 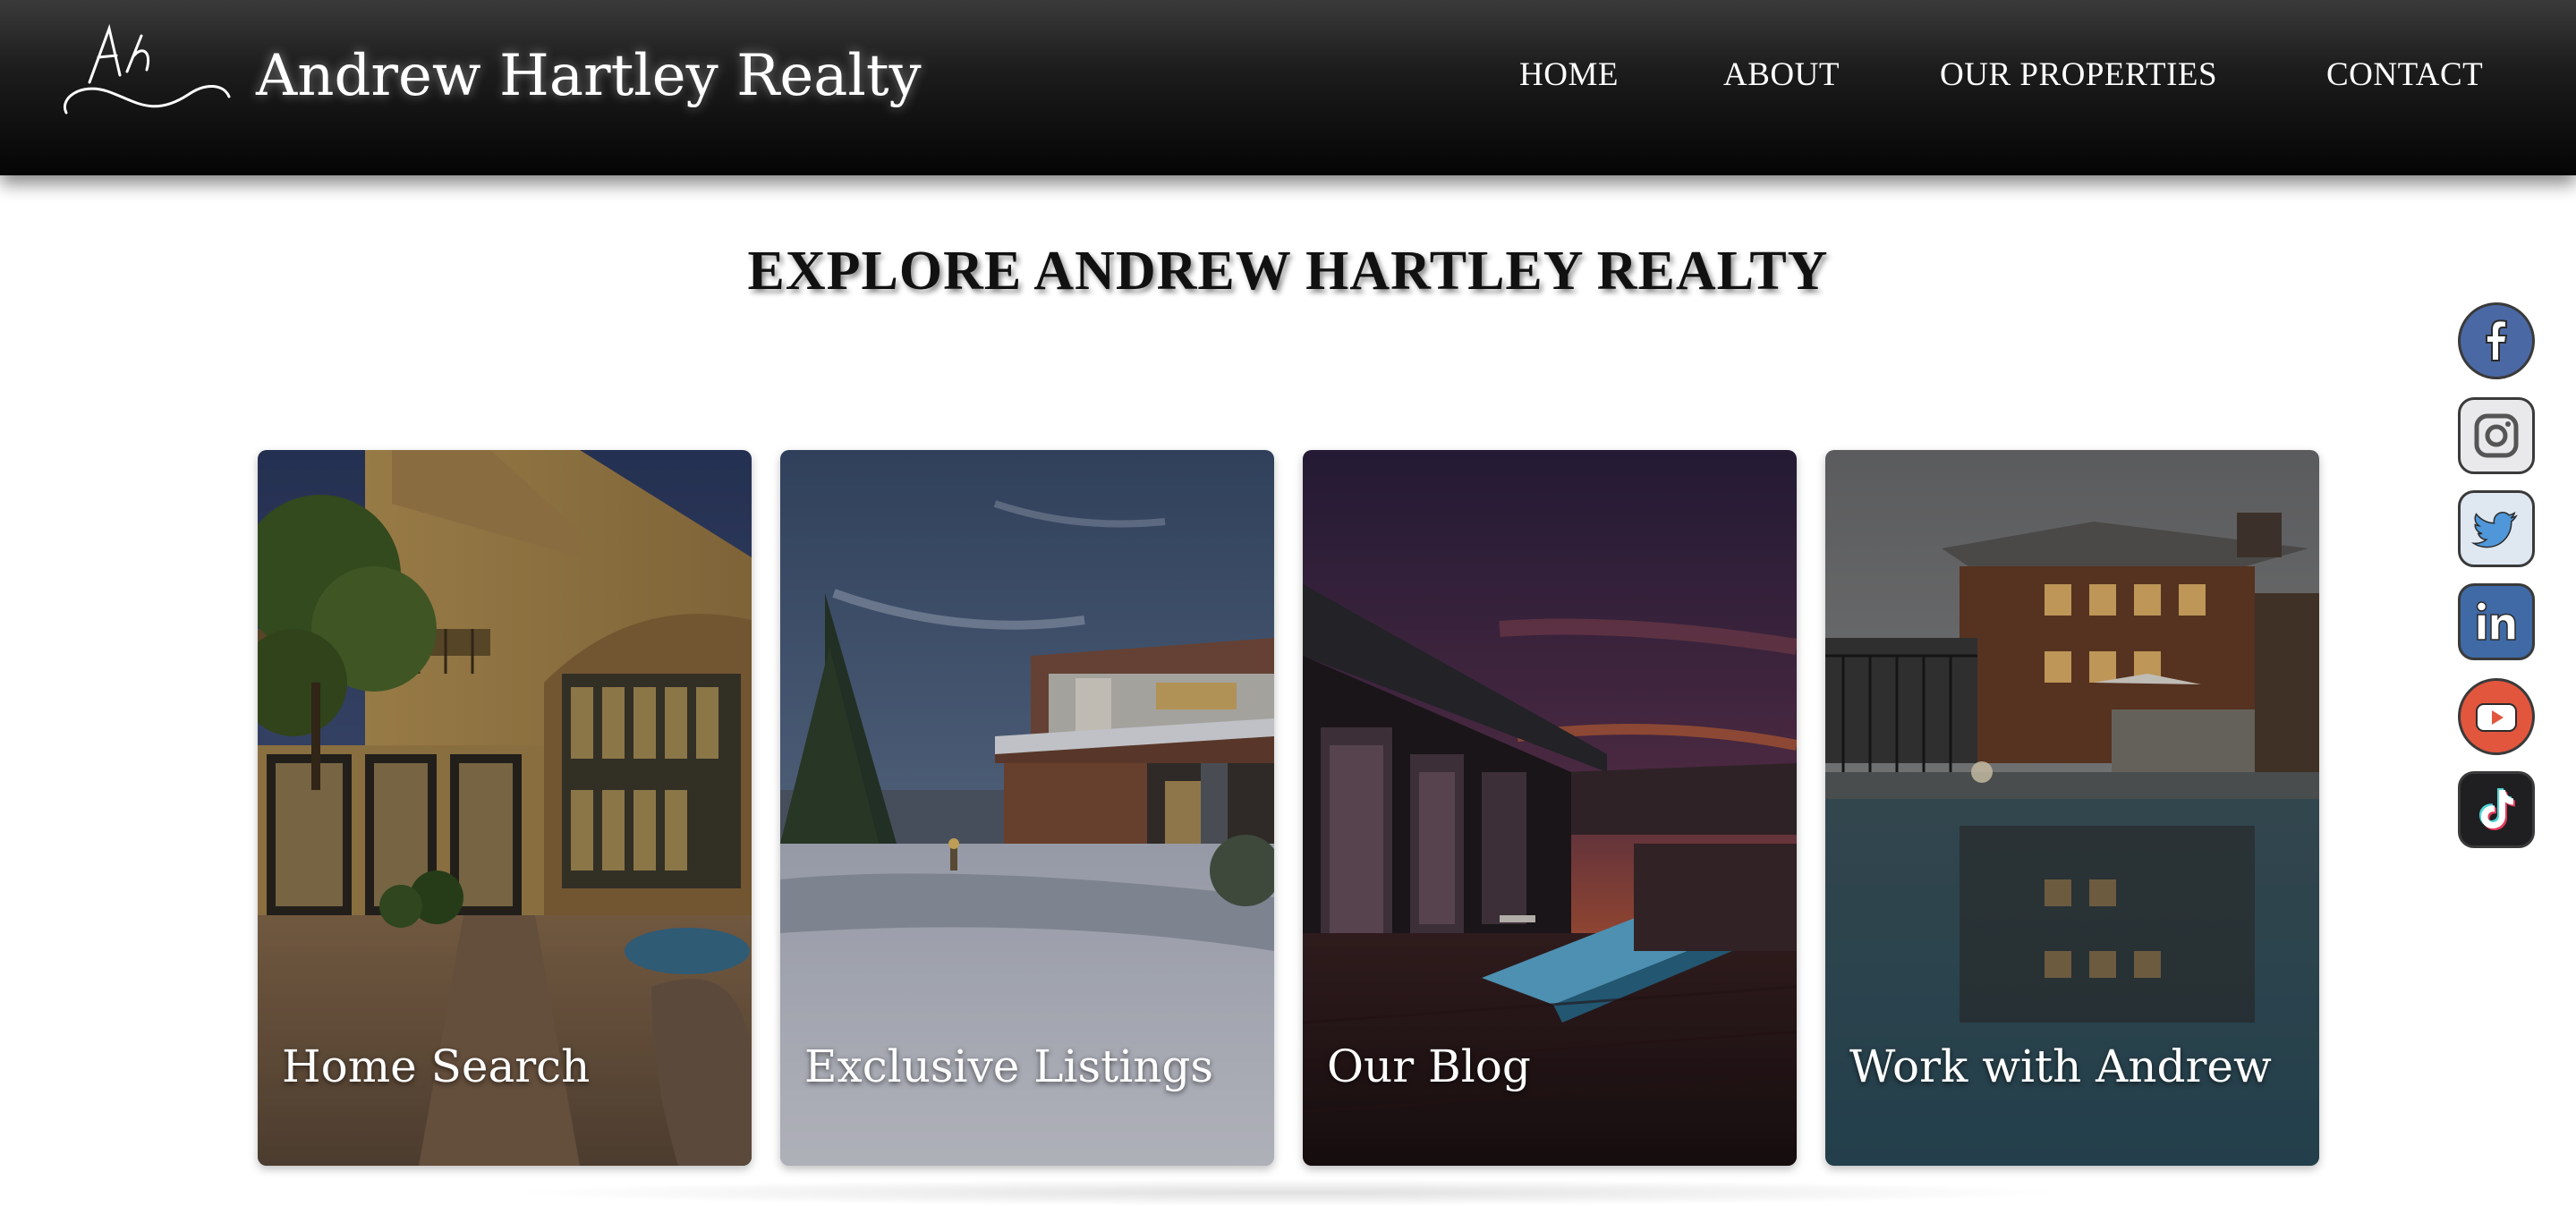 I want to click on tiktok-icon, so click(x=2496, y=809).